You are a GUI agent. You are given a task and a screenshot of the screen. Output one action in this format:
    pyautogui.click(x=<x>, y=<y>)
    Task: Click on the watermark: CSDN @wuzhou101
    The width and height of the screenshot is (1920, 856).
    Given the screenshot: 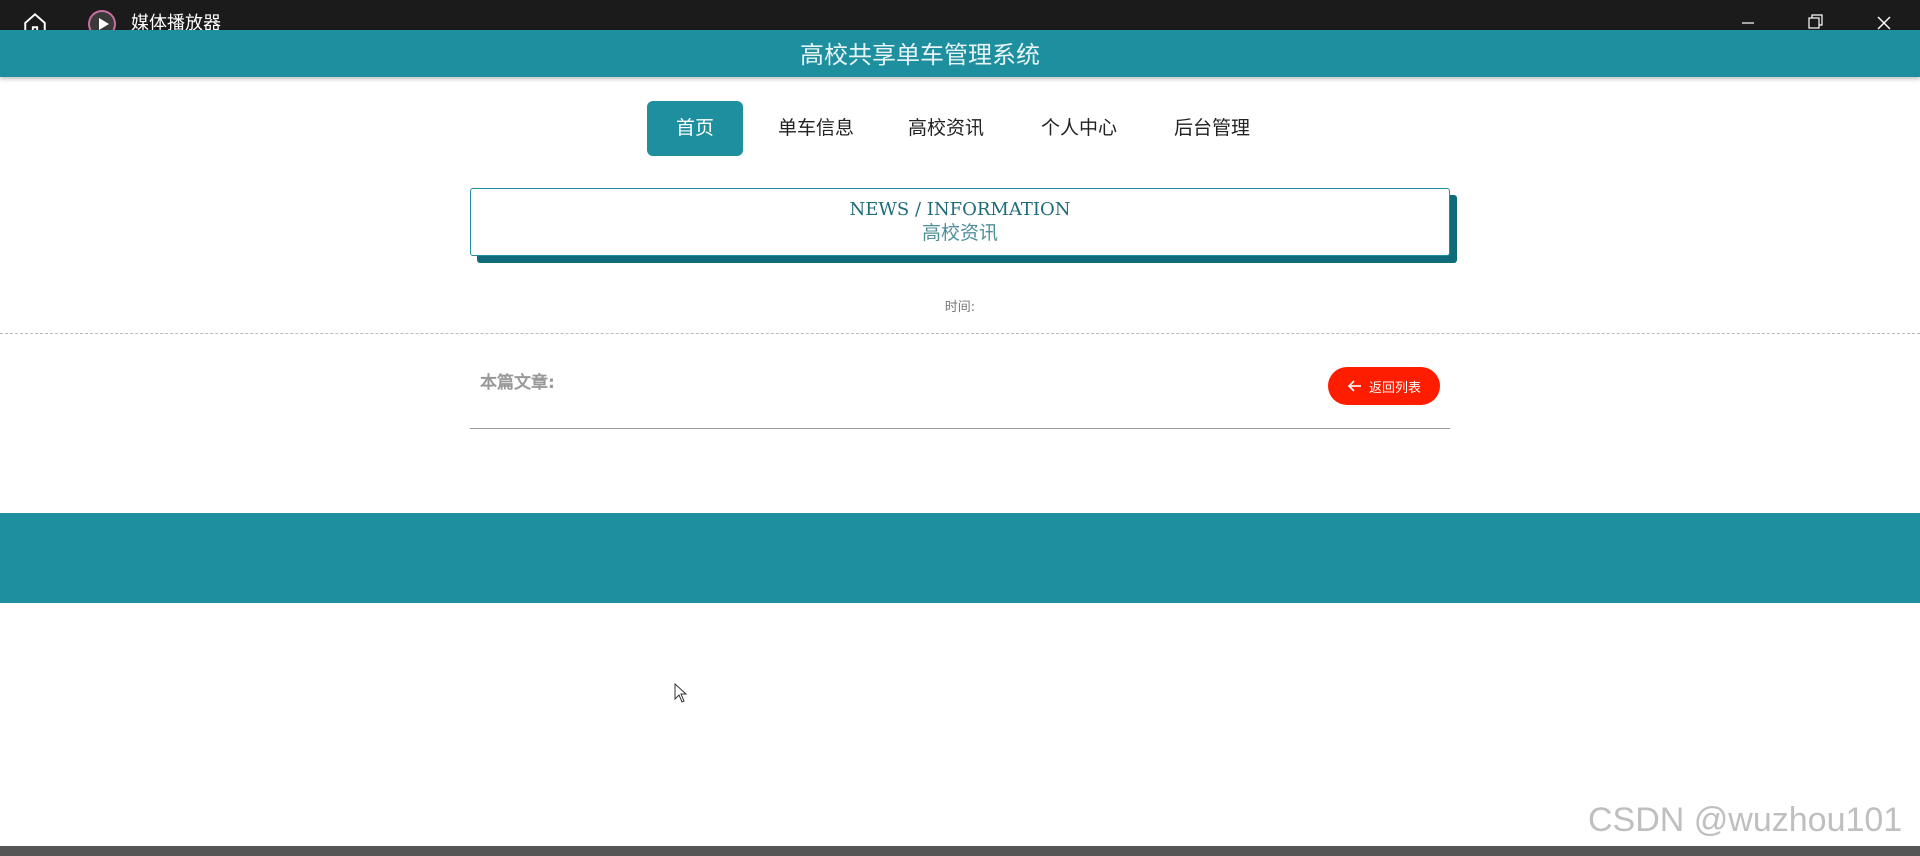 What is the action you would take?
    pyautogui.click(x=1745, y=820)
    